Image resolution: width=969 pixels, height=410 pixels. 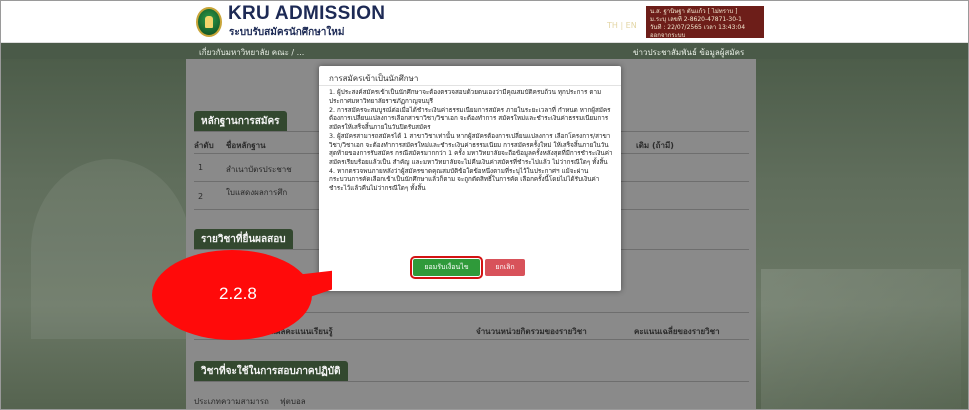 I want to click on row2-no: 2, so click(x=201, y=196).